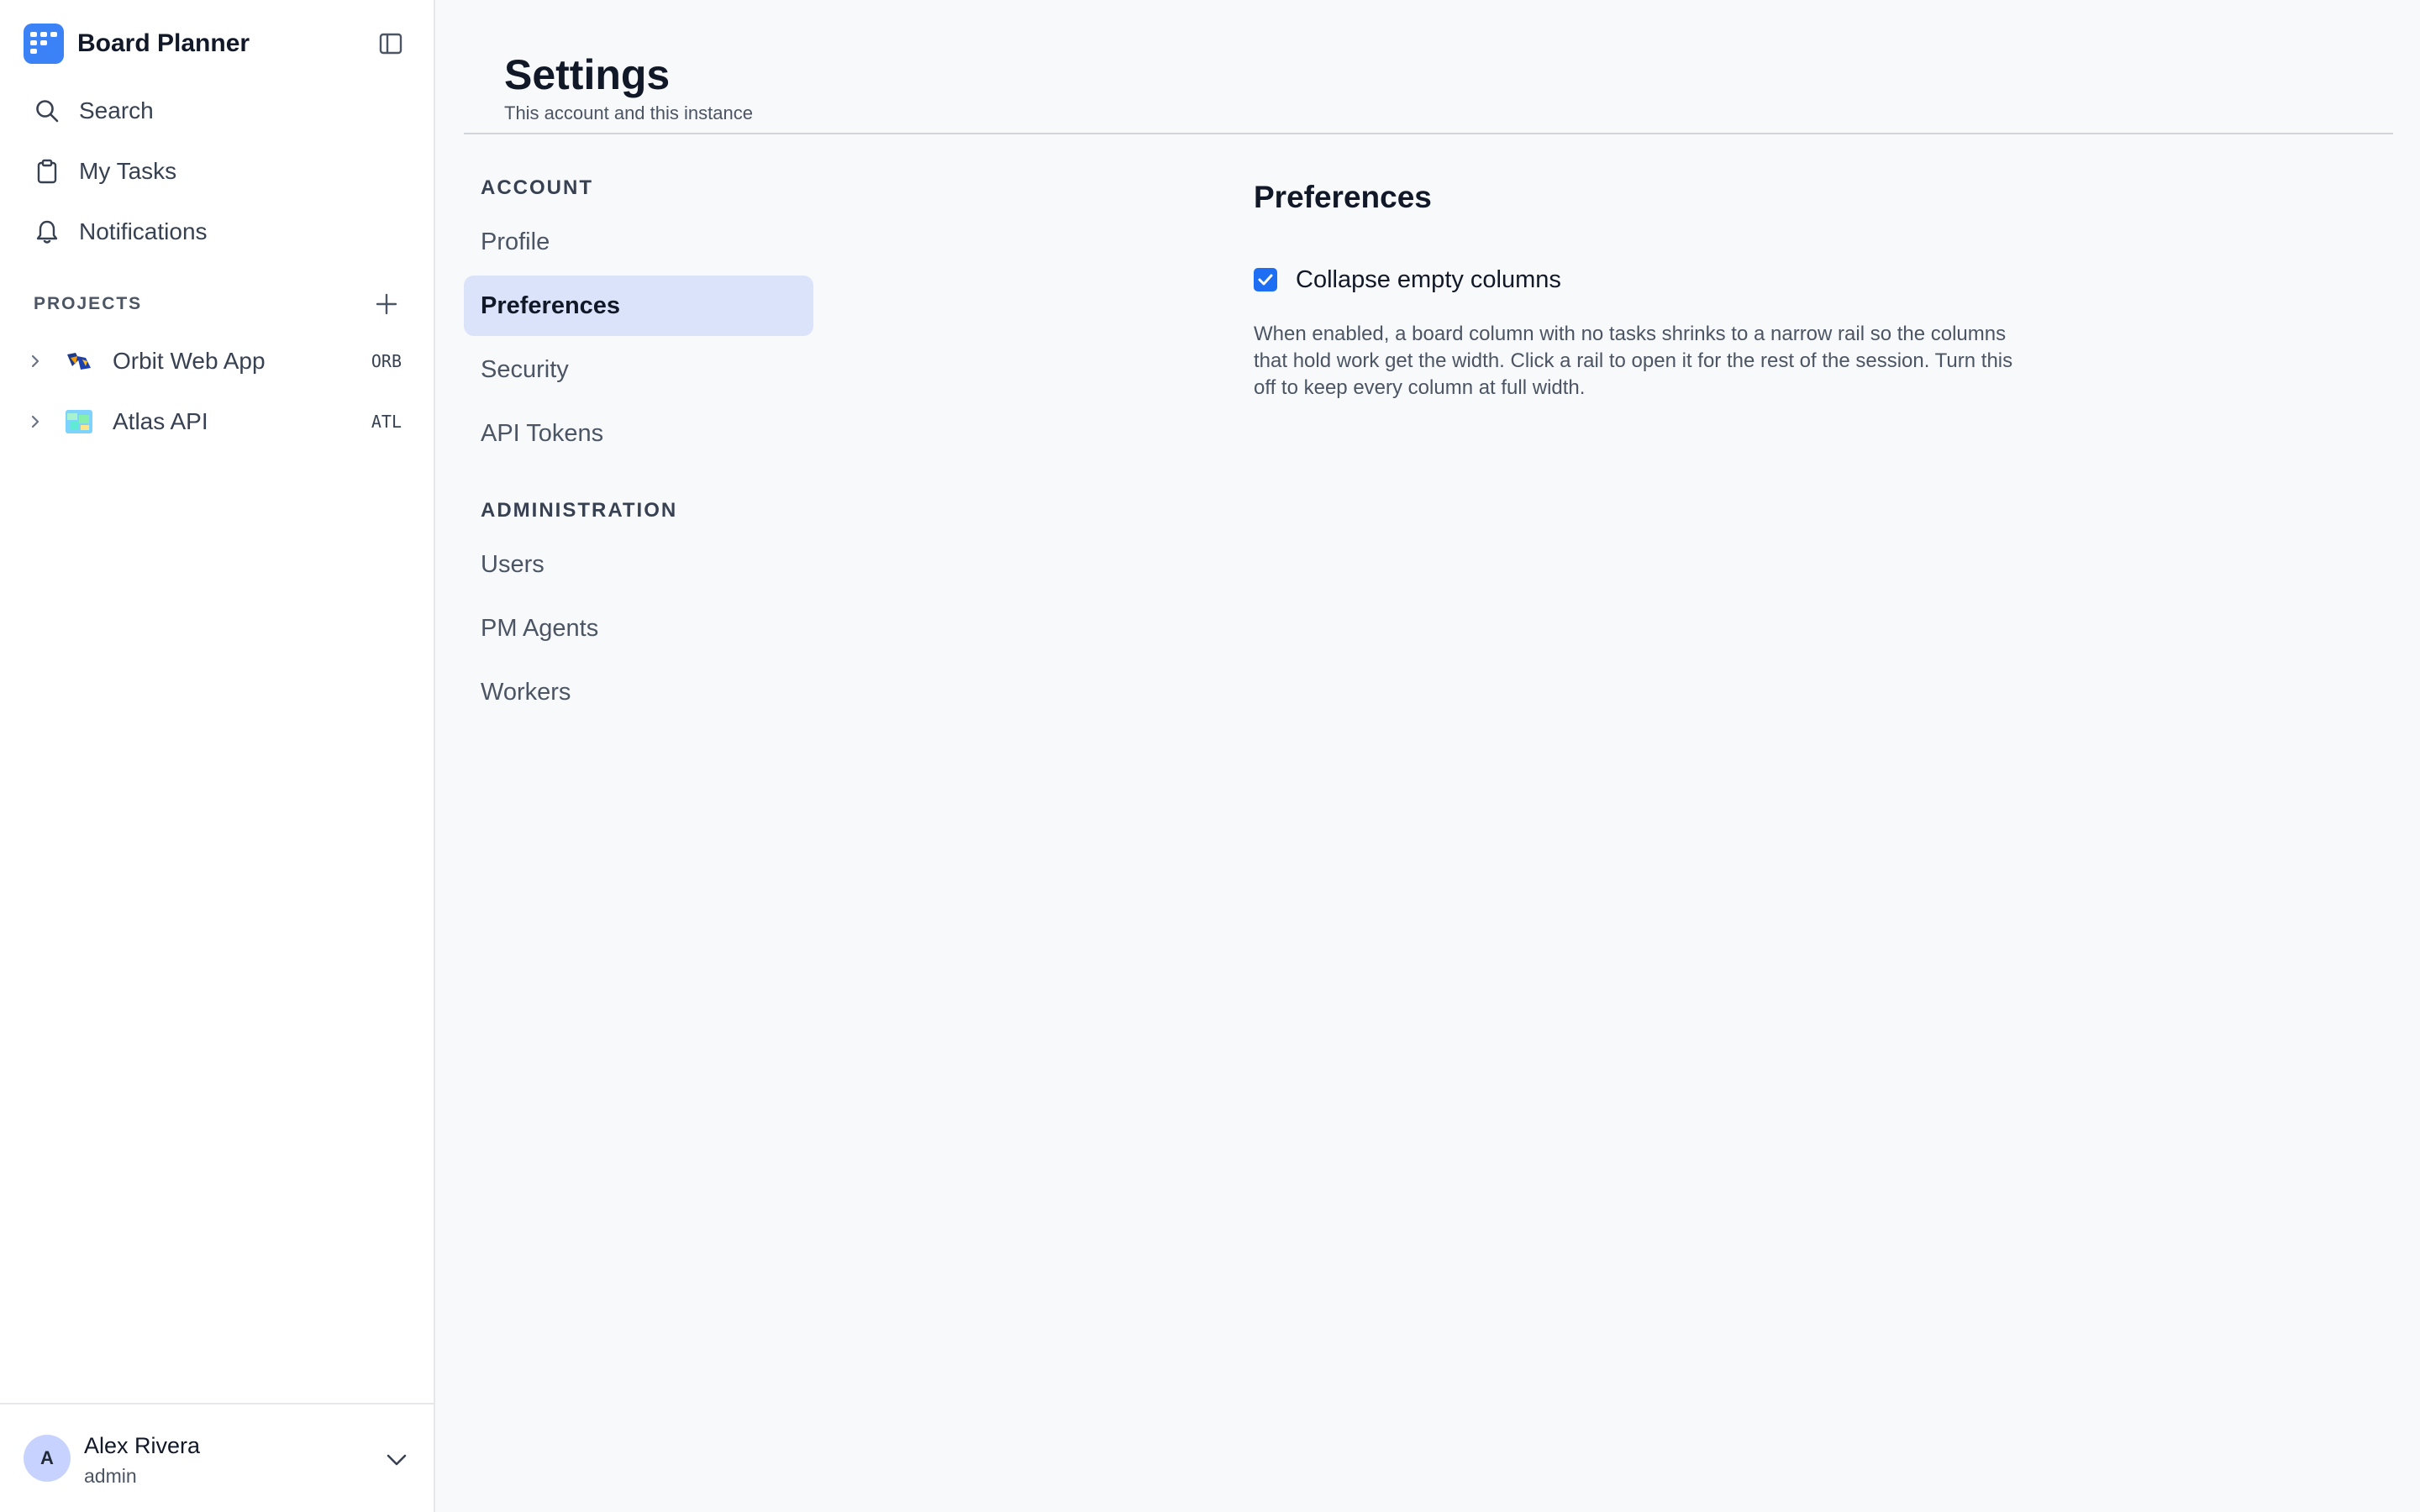 Image resolution: width=2420 pixels, height=1512 pixels. I want to click on collapse-sidebar-button, so click(391, 43).